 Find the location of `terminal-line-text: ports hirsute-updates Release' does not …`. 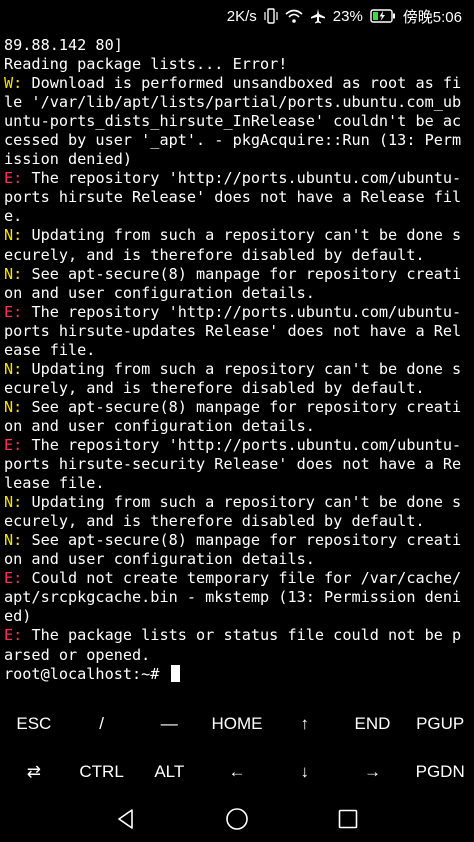

terminal-line-text: ports hirsute-updates Release' does not … is located at coordinates (233, 330).